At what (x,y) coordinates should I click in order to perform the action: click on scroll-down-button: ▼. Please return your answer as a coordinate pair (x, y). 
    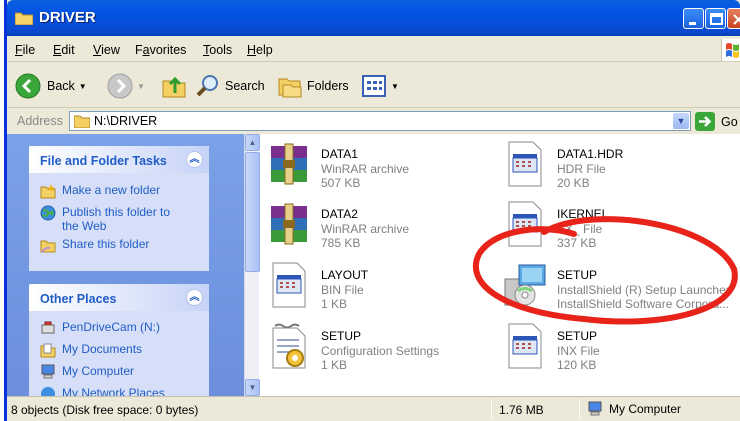
    Looking at the image, I should click on (252, 387).